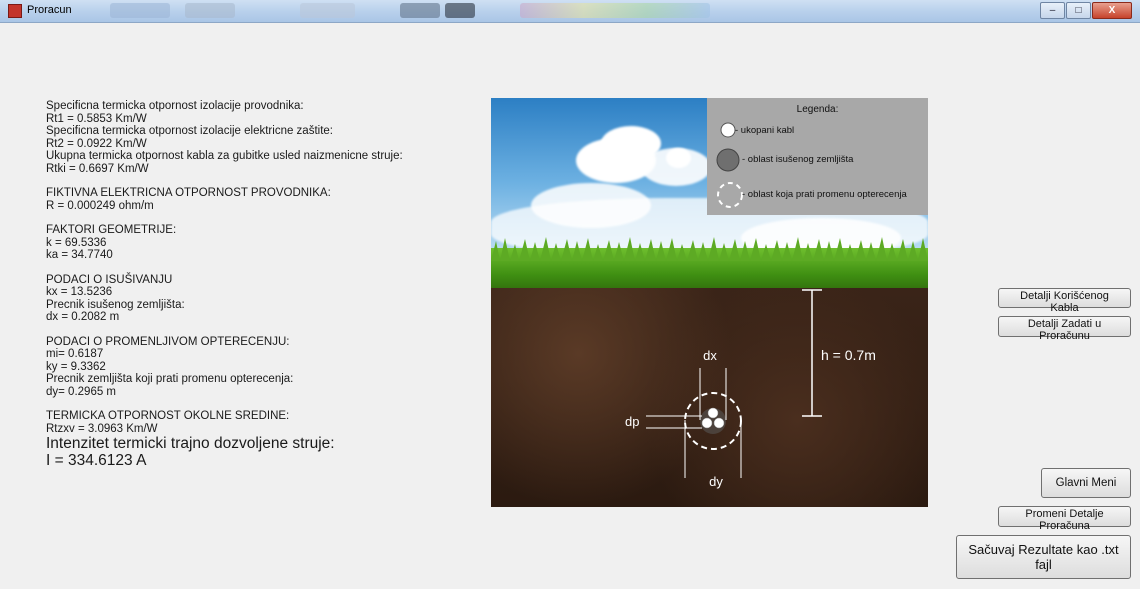 The height and width of the screenshot is (589, 1140). I want to click on window-controls: – □ X, so click(1085, 10).